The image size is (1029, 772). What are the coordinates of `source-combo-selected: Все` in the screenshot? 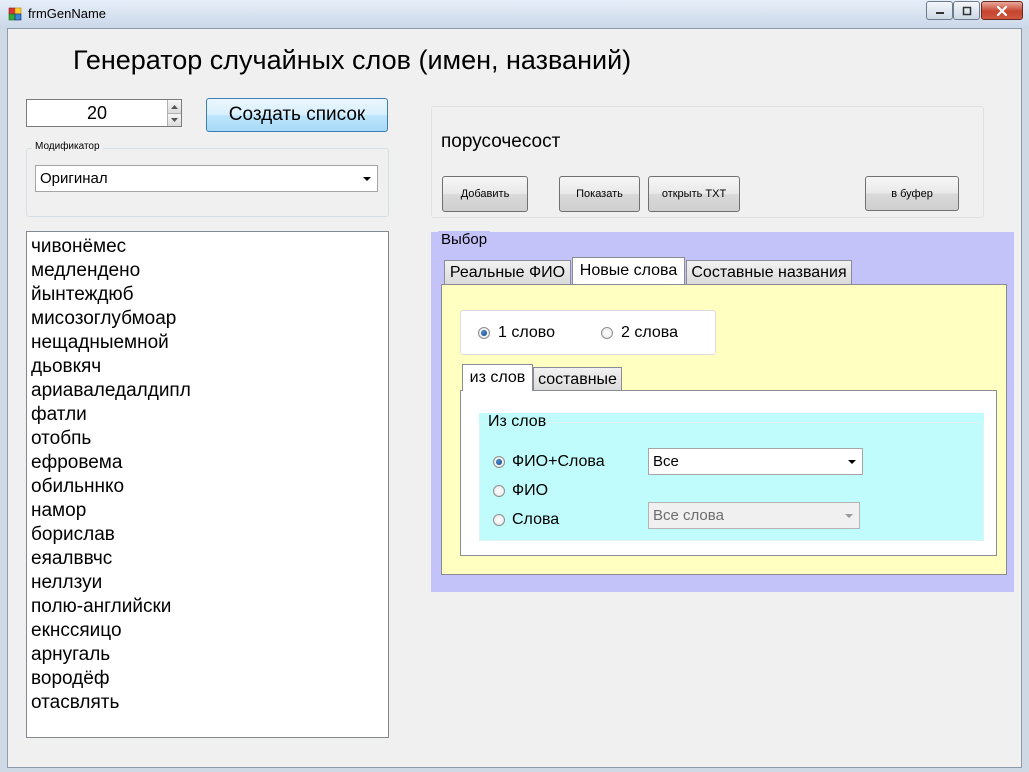 It's located at (666, 461).